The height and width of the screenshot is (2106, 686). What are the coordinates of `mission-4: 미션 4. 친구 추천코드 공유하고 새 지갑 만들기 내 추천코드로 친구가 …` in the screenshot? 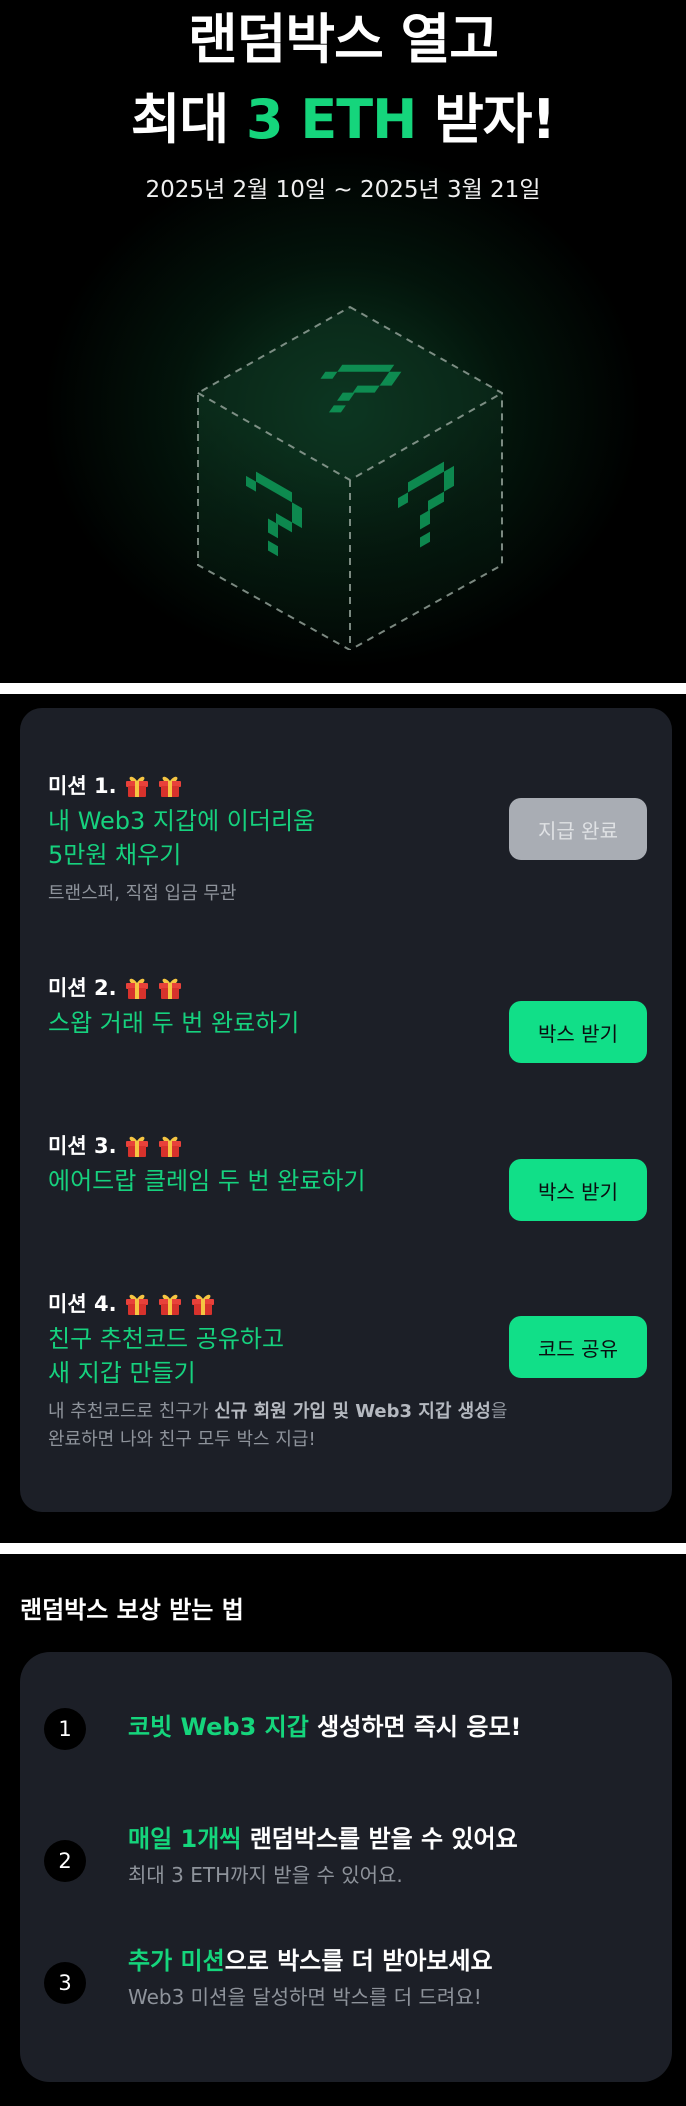 It's located at (283, 1371).